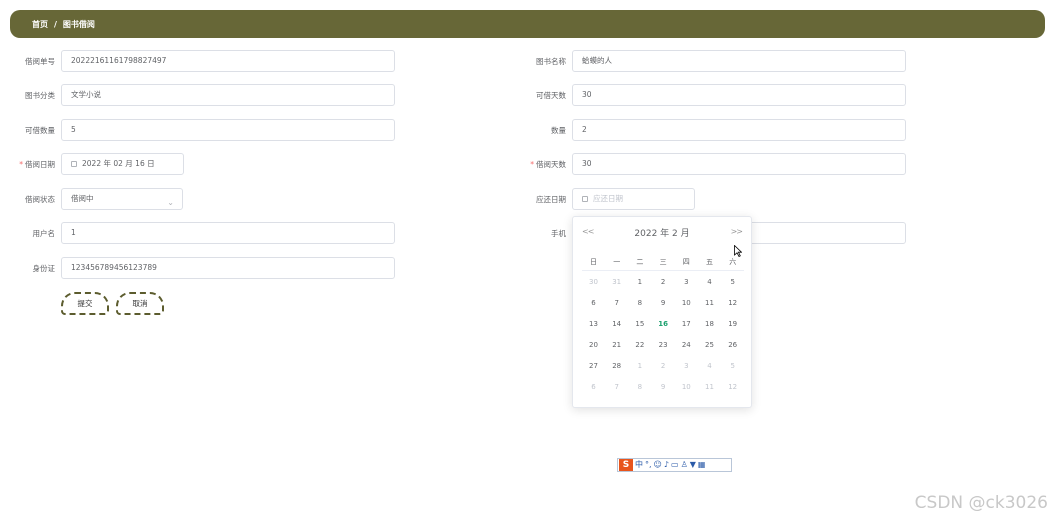 The width and height of the screenshot is (1052, 519). Describe the element at coordinates (639, 324) in the screenshot. I see `calendar-day: 15` at that location.